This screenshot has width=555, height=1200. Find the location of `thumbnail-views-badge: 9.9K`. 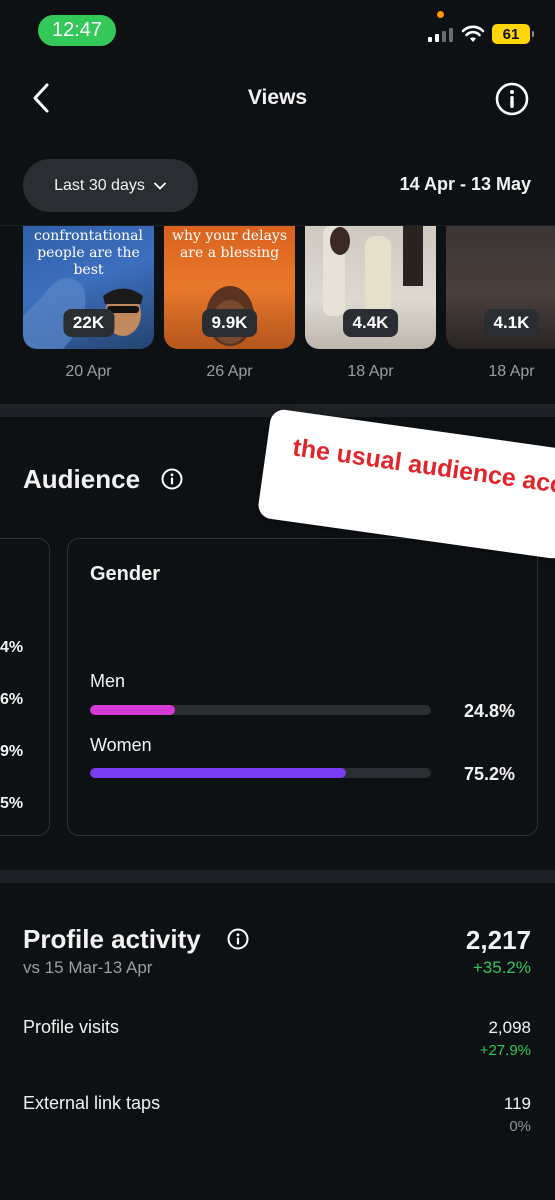

thumbnail-views-badge: 9.9K is located at coordinates (229, 323).